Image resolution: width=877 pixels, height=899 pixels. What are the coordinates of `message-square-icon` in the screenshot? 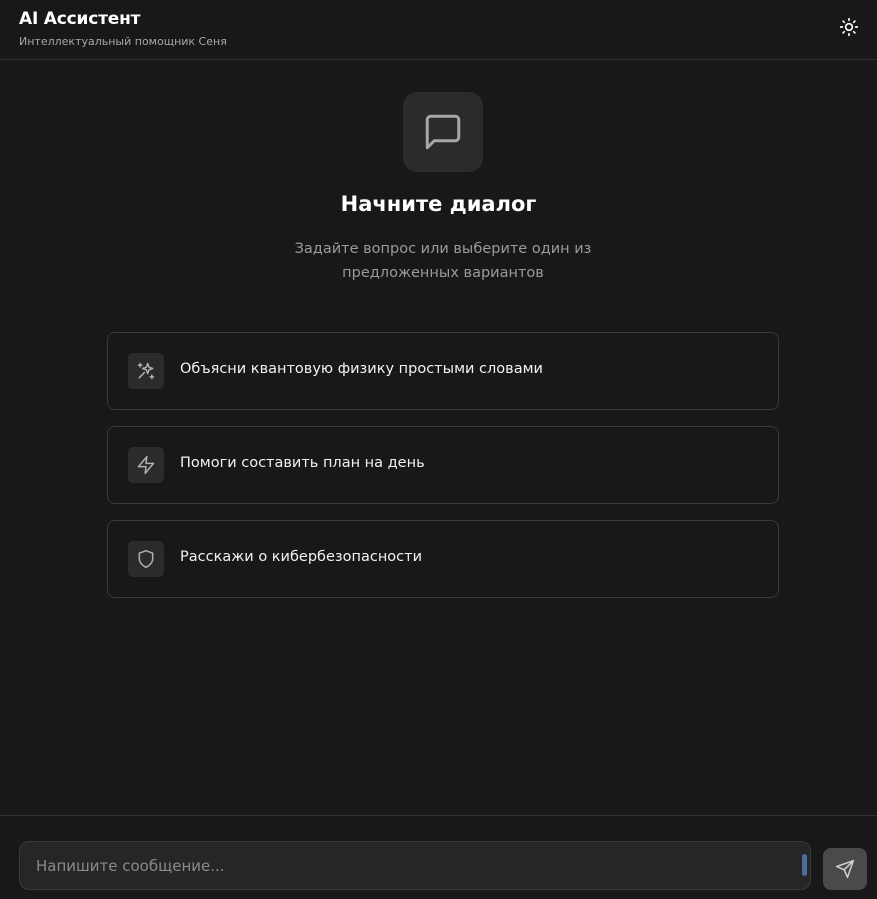 It's located at (443, 132).